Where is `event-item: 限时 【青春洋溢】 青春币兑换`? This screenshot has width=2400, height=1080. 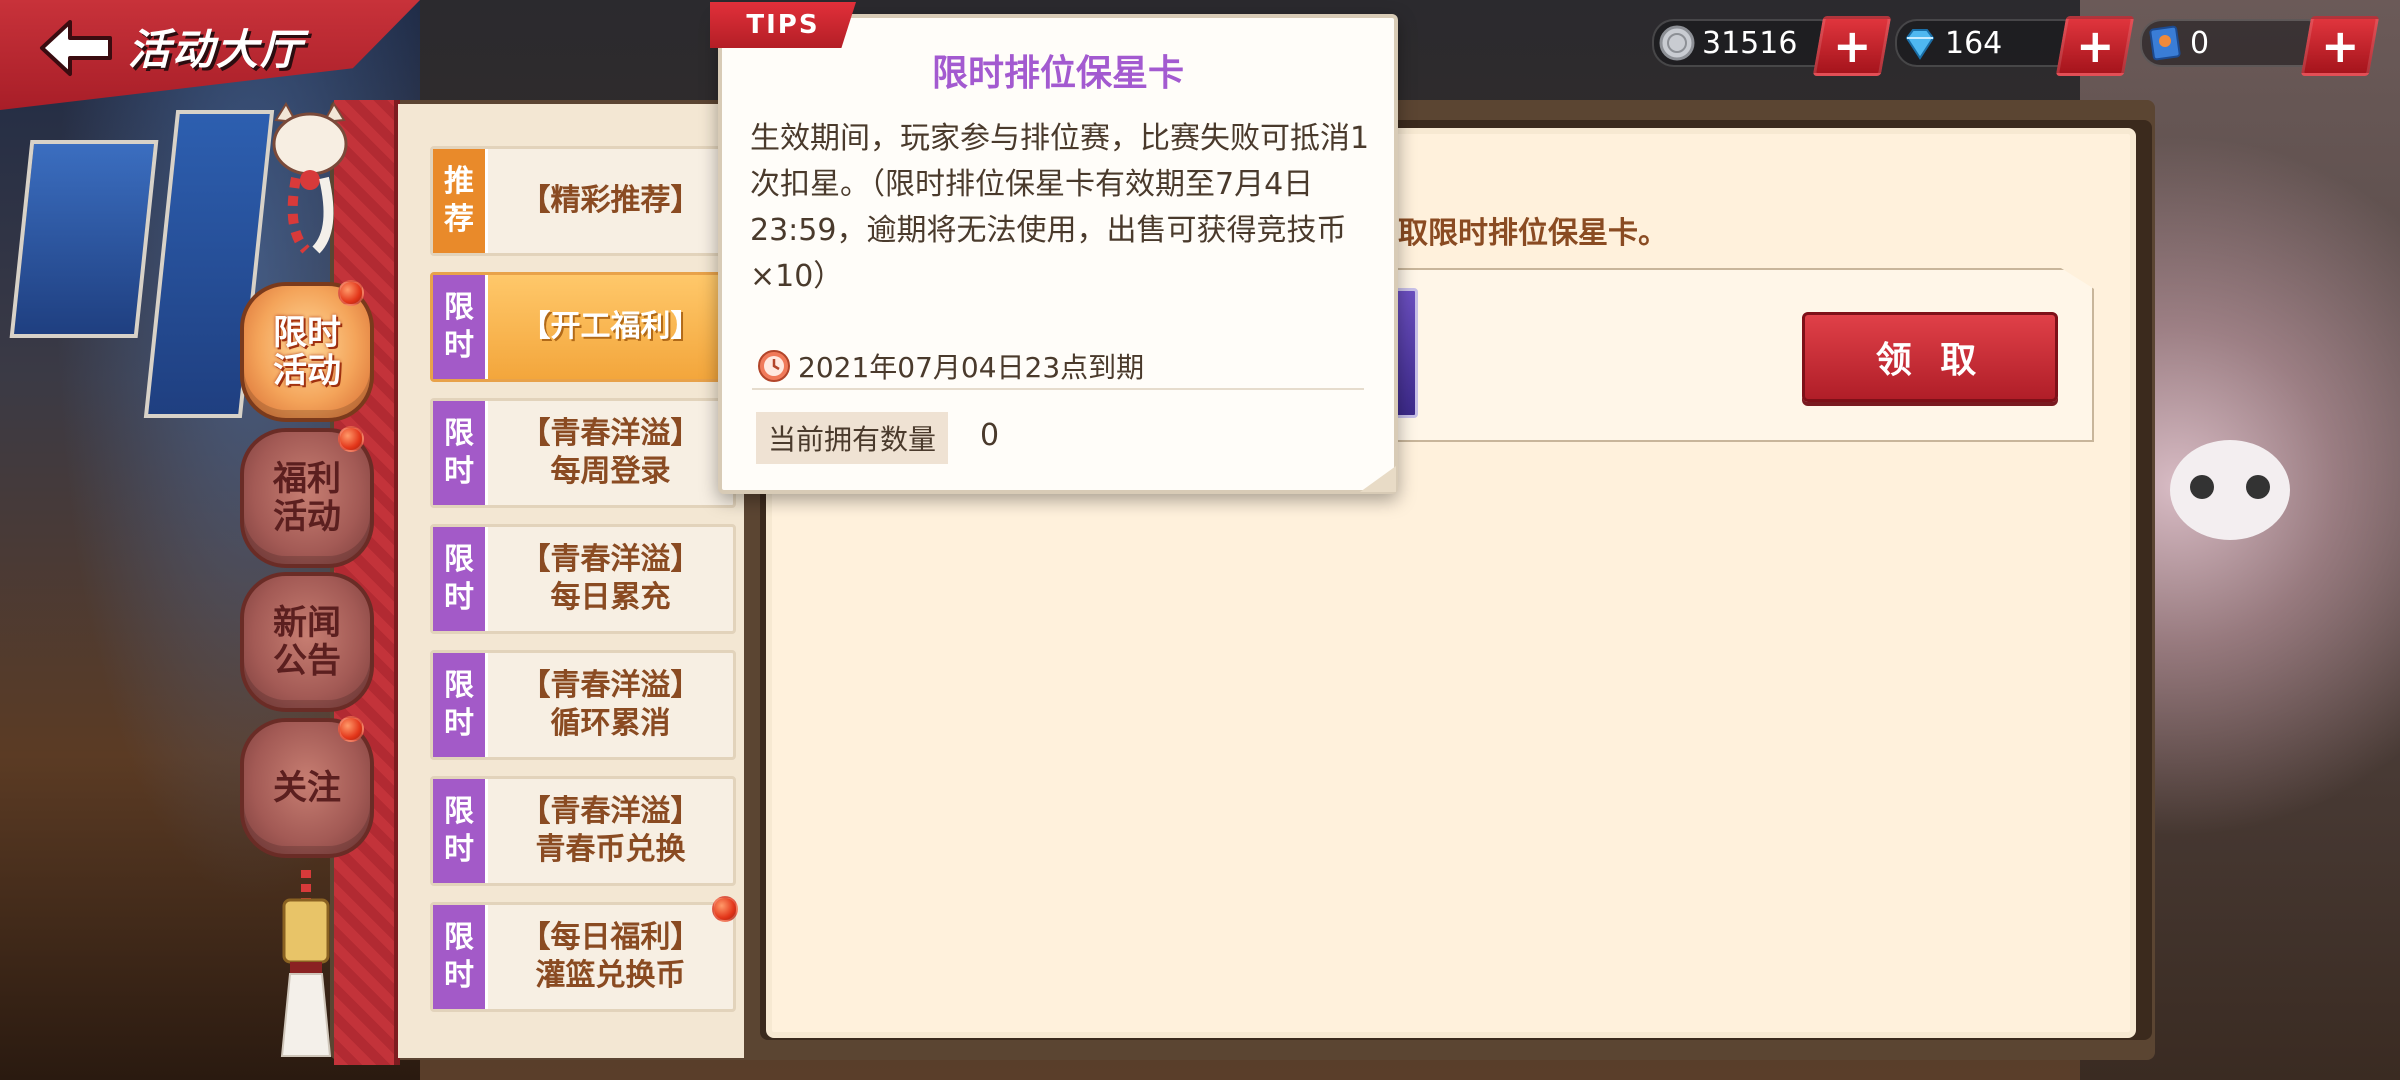 event-item: 限时 【青春洋溢】 青春币兑换 is located at coordinates (583, 831).